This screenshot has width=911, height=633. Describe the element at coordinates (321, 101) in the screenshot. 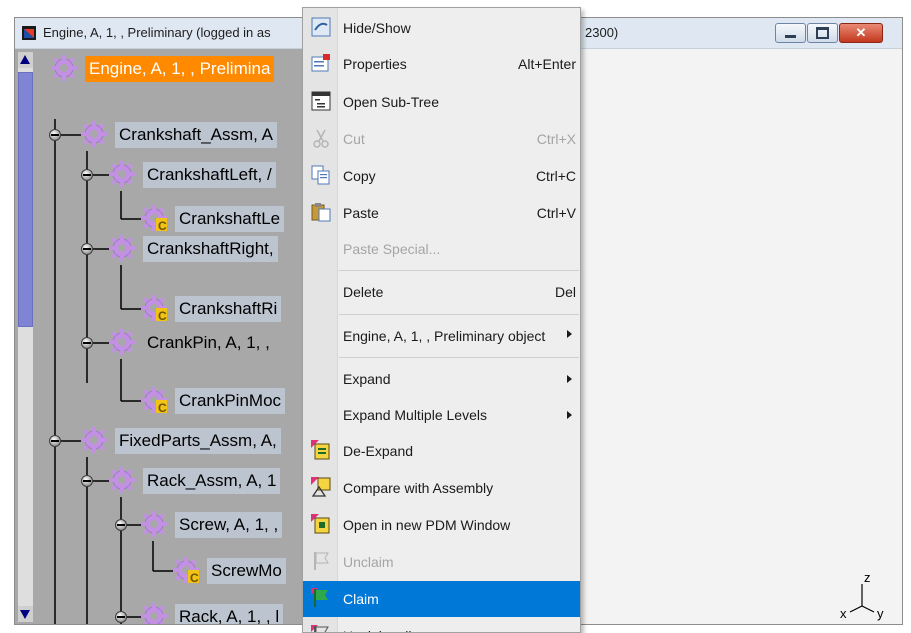

I see `sub-tree-icon` at that location.